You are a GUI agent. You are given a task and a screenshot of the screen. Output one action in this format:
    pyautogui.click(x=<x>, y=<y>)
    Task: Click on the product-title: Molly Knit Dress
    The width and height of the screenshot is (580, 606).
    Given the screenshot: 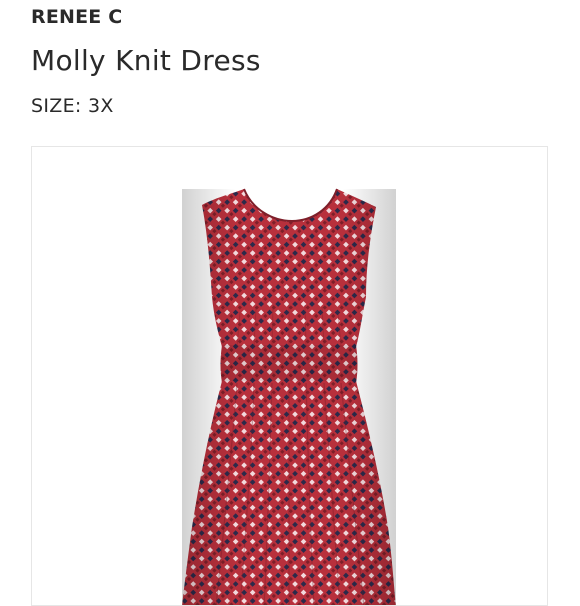 What is the action you would take?
    pyautogui.click(x=146, y=60)
    